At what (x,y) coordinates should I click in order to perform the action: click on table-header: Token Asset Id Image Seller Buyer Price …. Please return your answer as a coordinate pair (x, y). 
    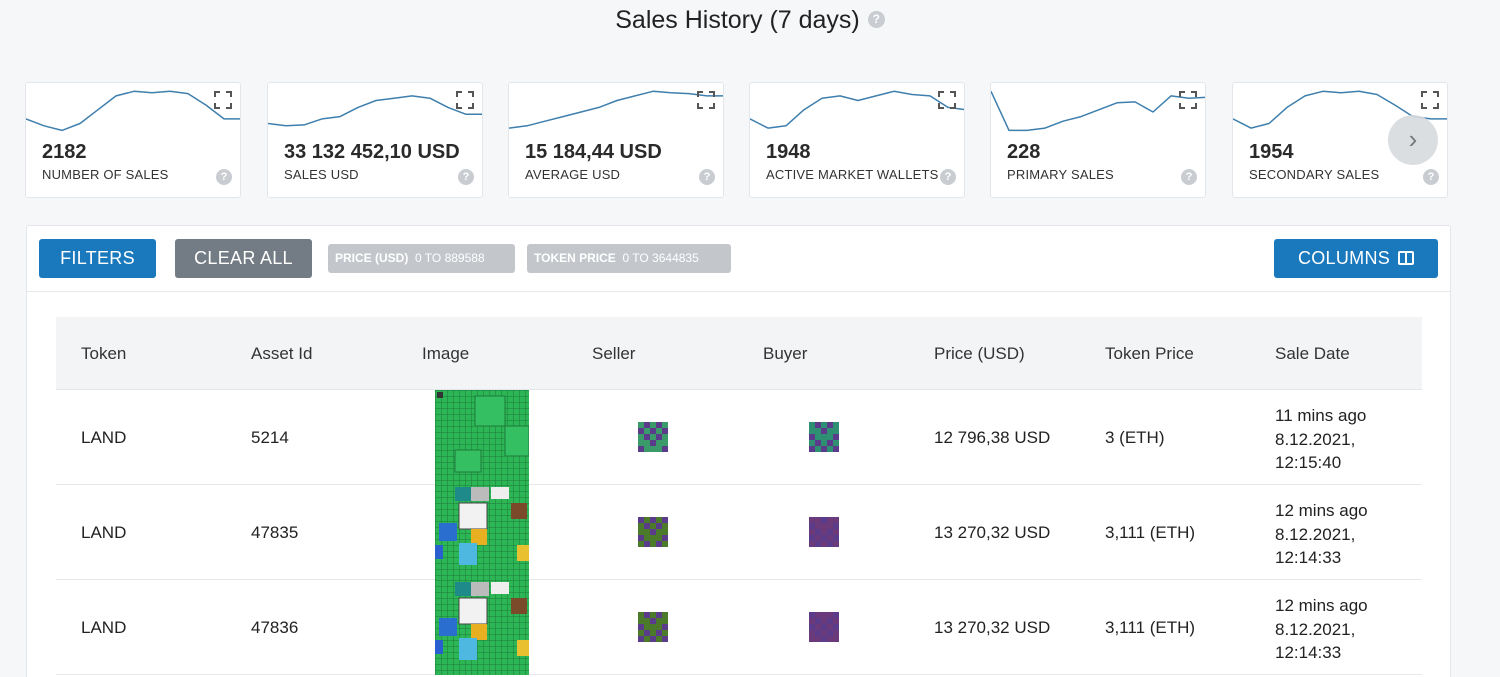
    Looking at the image, I should click on (739, 353).